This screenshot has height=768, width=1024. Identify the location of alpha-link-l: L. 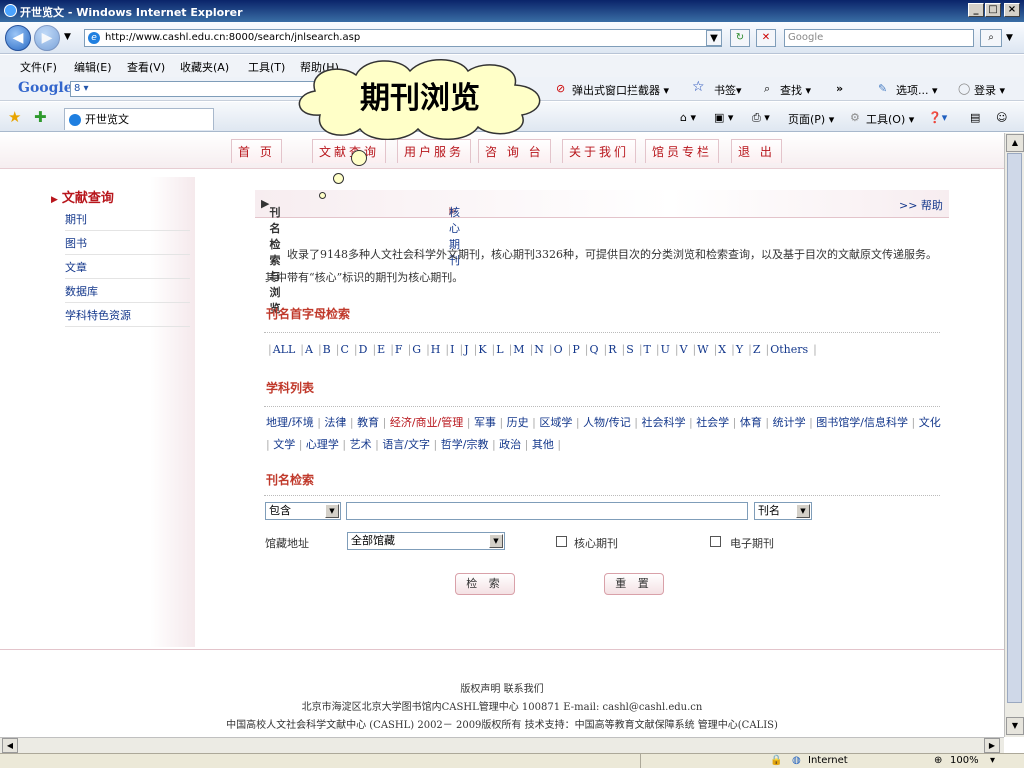
(499, 349).